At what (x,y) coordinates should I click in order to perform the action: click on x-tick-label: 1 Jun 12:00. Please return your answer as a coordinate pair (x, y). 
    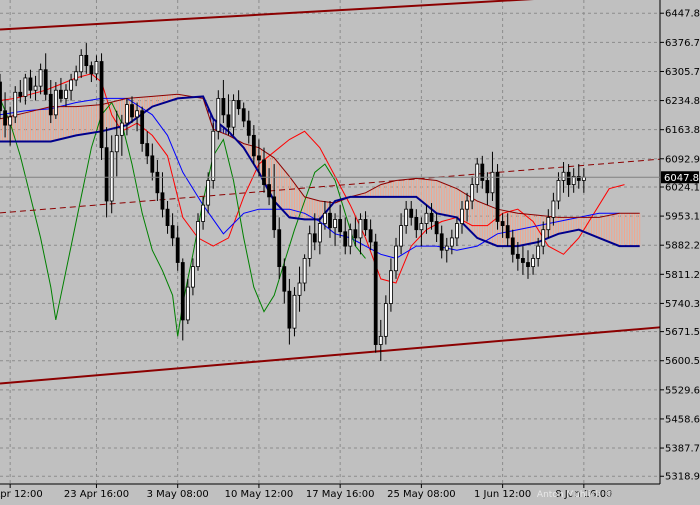
    Looking at the image, I should click on (502, 494).